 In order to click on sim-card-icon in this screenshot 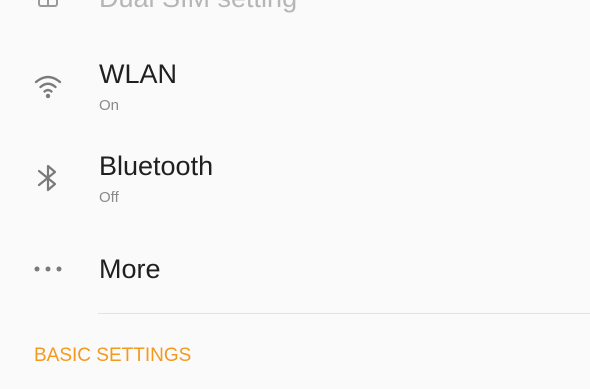, I will do `click(48, 3)`.